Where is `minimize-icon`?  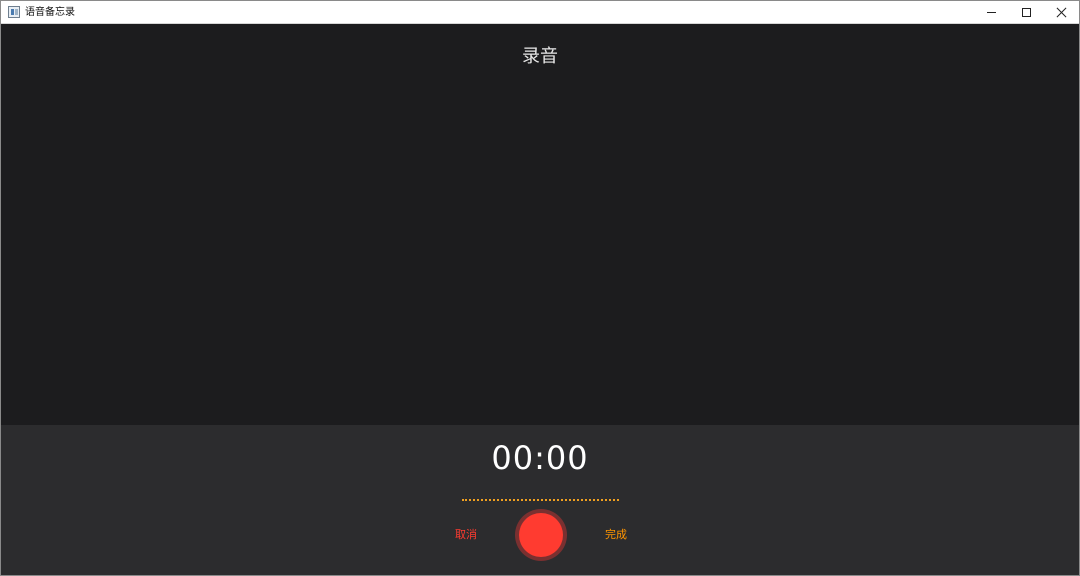 minimize-icon is located at coordinates (991, 12).